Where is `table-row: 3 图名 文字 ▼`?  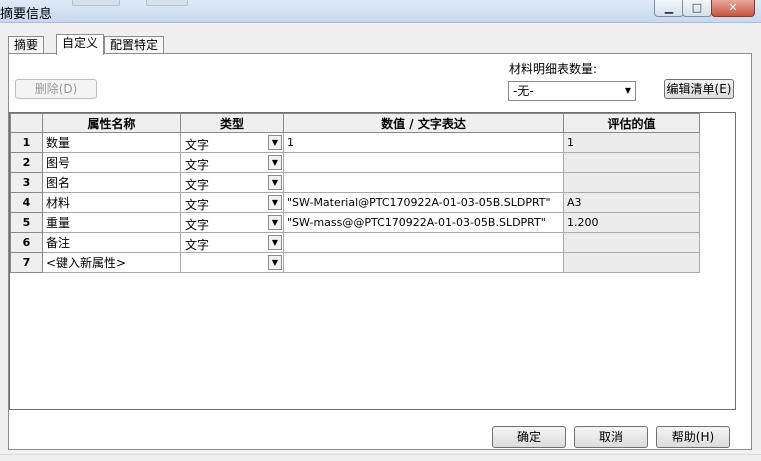 table-row: 3 图名 文字 ▼ is located at coordinates (355, 182).